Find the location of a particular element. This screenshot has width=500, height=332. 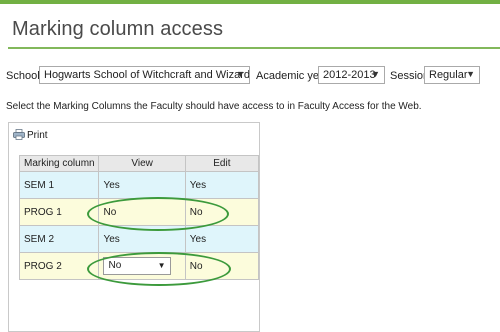

title-area: Marking column access is located at coordinates (250, 27).